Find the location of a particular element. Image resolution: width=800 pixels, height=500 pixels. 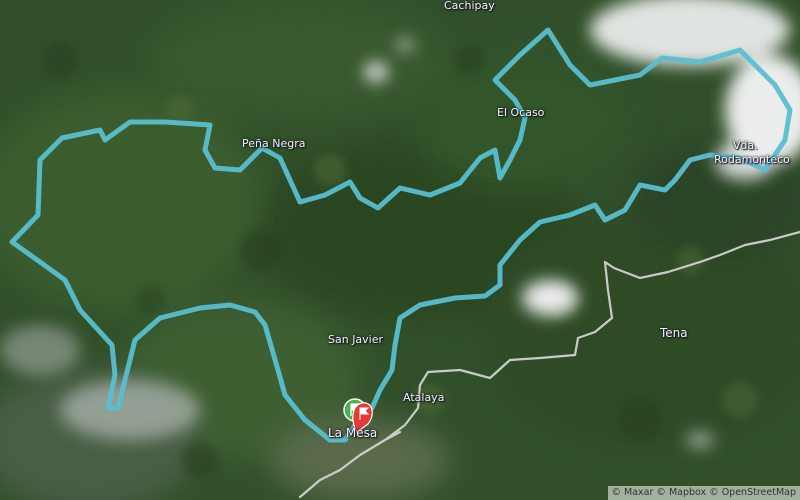

place-label-rodamonteco: Rodamonteco is located at coordinates (752, 159).